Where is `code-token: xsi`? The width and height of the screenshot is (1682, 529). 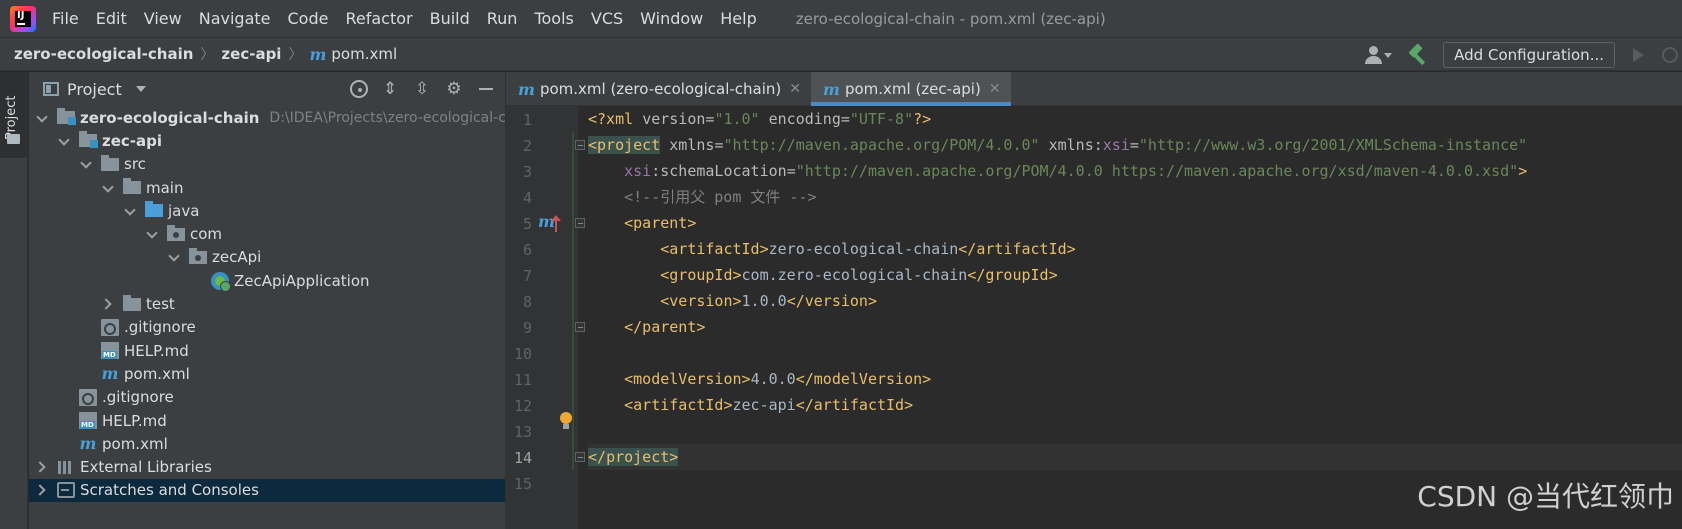
code-token: xsi is located at coordinates (638, 171).